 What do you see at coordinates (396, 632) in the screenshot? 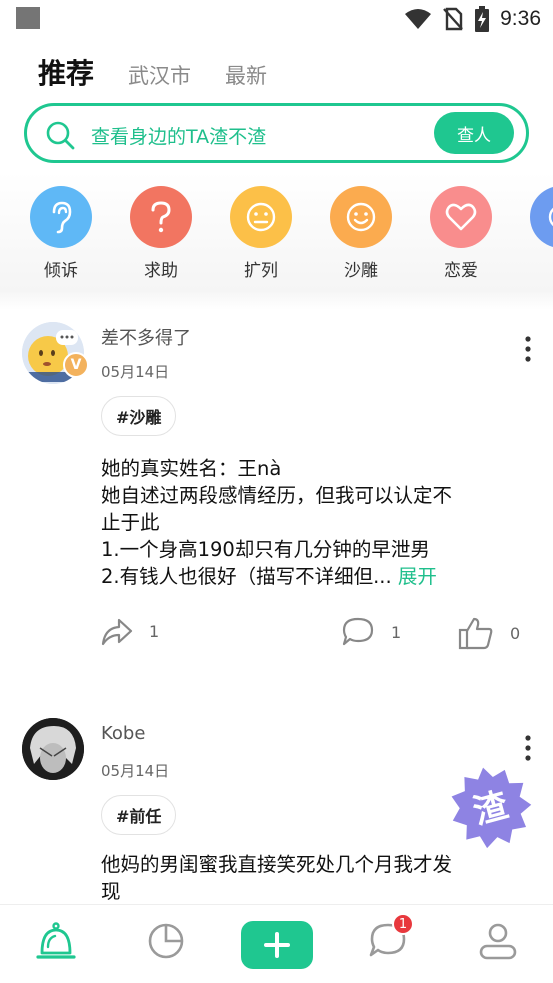
I see `comment-count: 1` at bounding box center [396, 632].